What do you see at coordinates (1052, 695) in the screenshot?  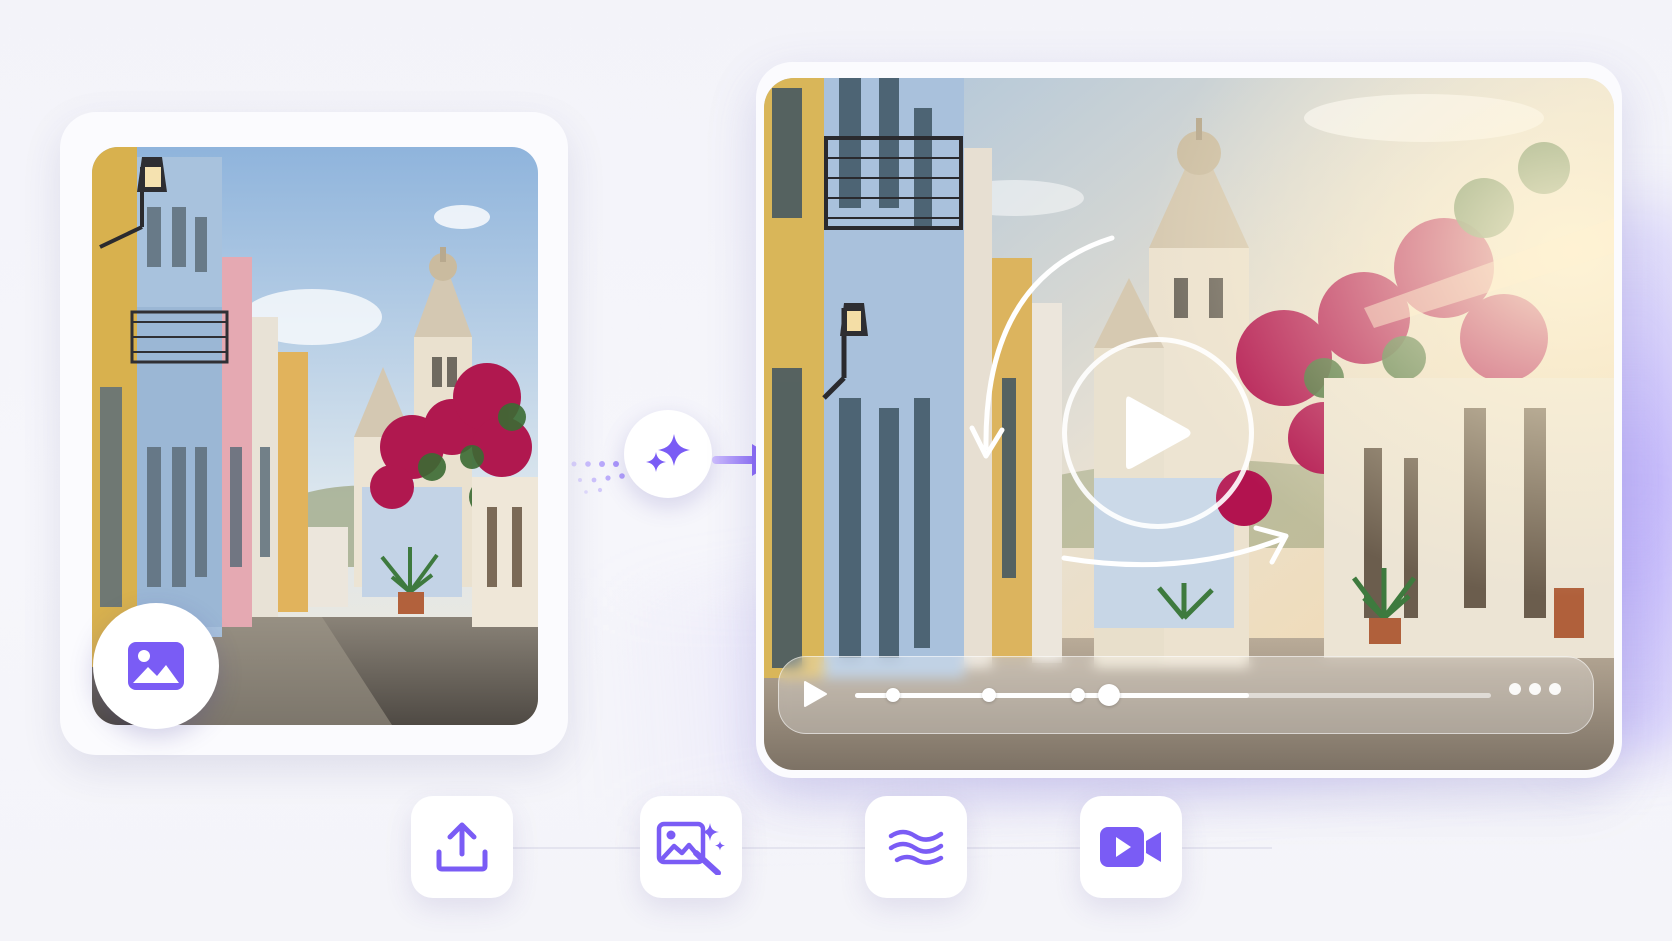 I see `video-progress-fill` at bounding box center [1052, 695].